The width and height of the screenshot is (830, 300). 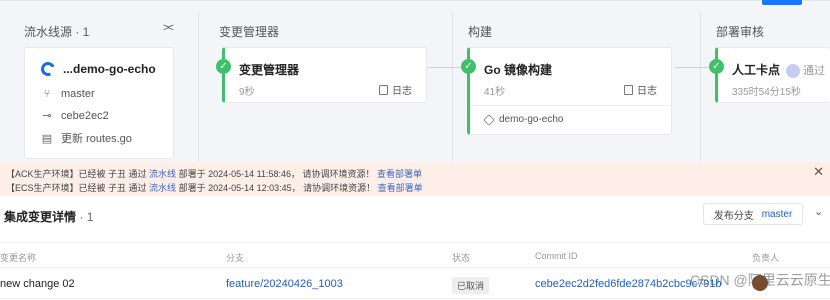 What do you see at coordinates (766, 258) in the screenshot?
I see `column-header: 负责人` at bounding box center [766, 258].